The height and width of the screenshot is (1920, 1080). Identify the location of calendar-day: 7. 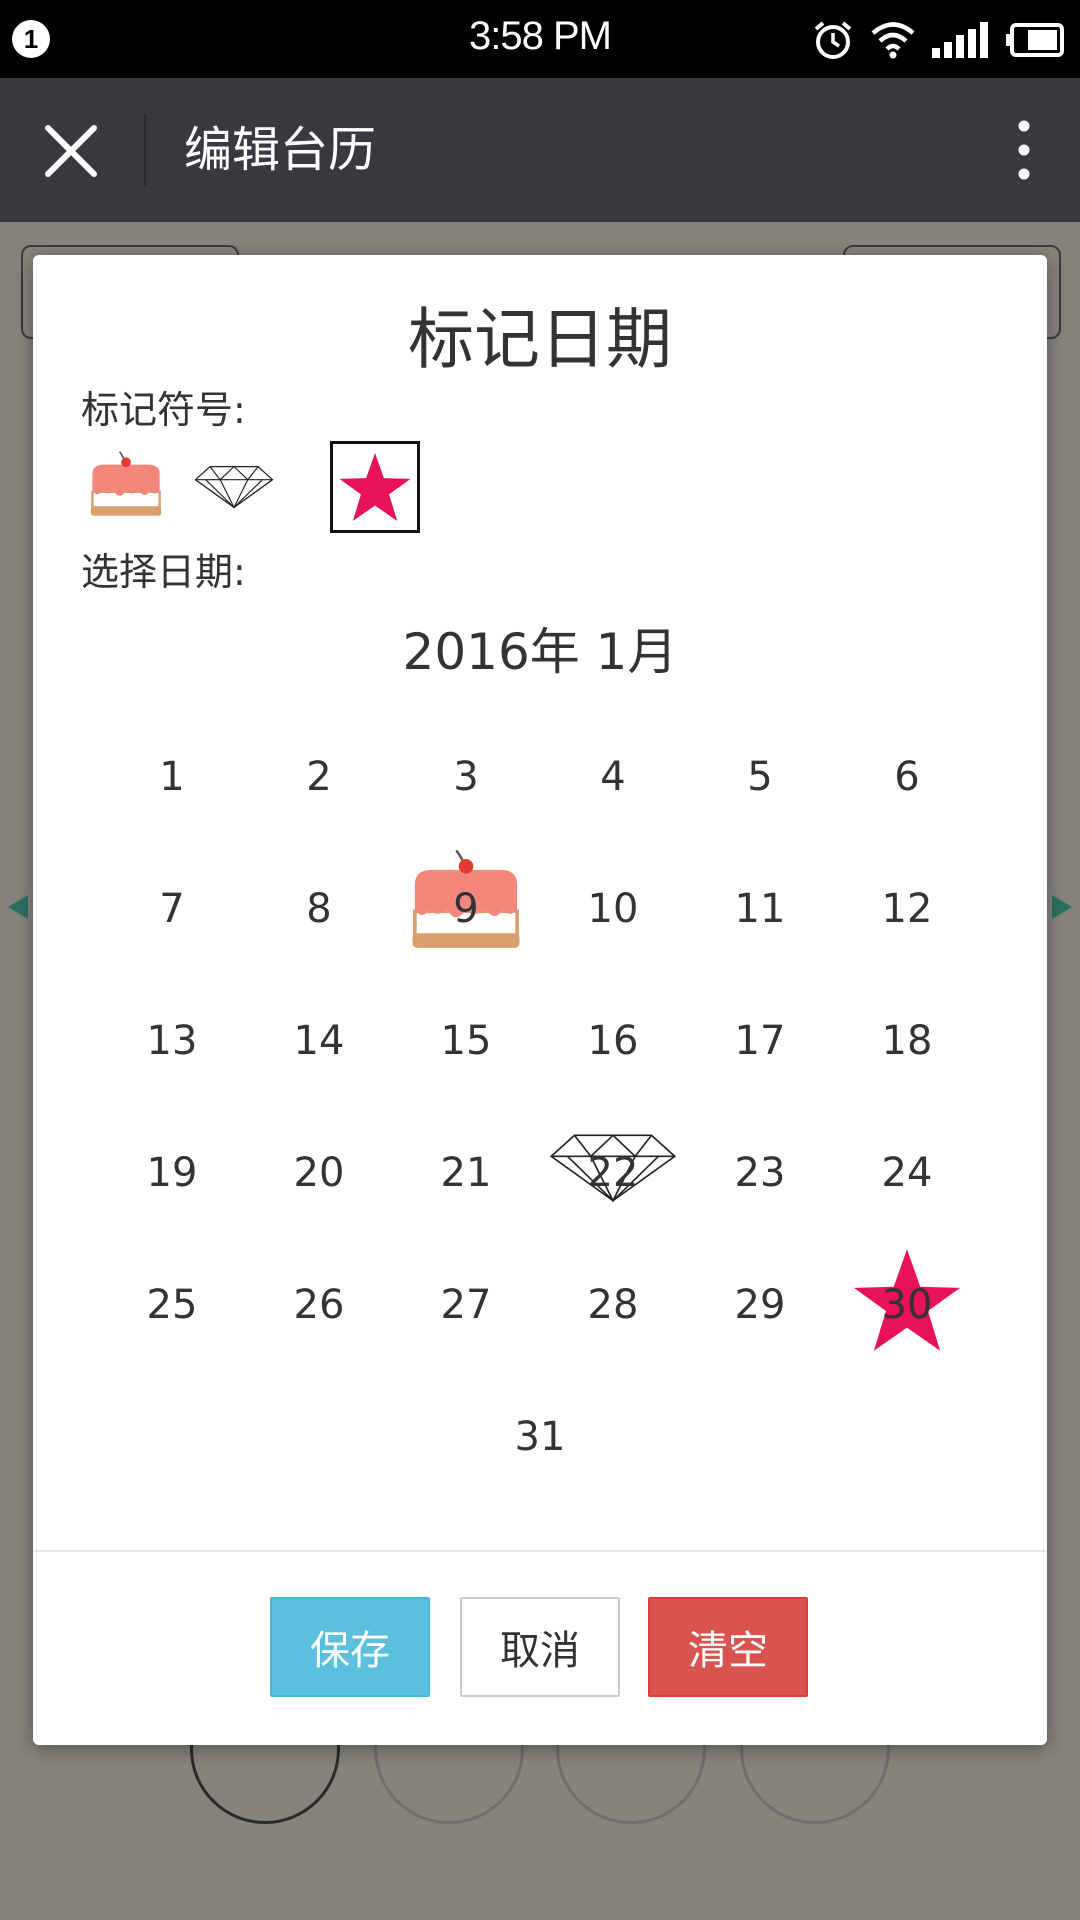
(172, 909).